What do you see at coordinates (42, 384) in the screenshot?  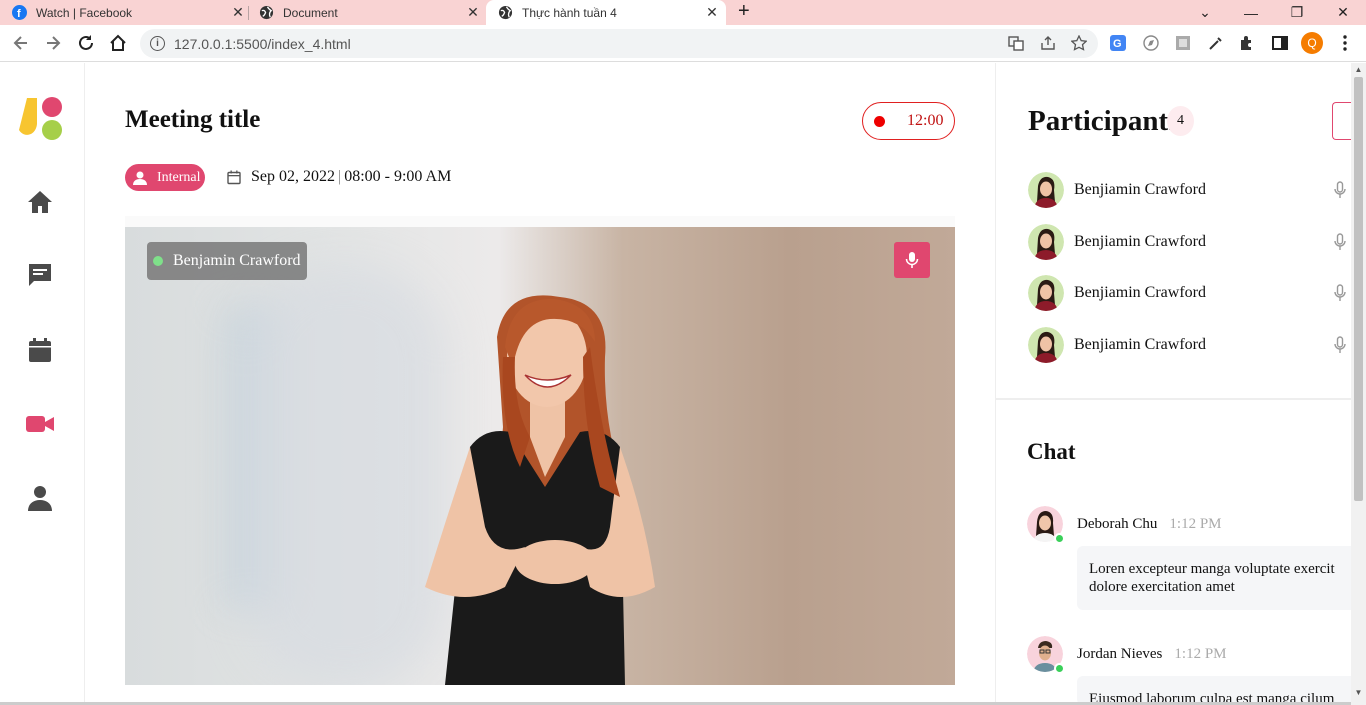 I see `app-sidebar` at bounding box center [42, 384].